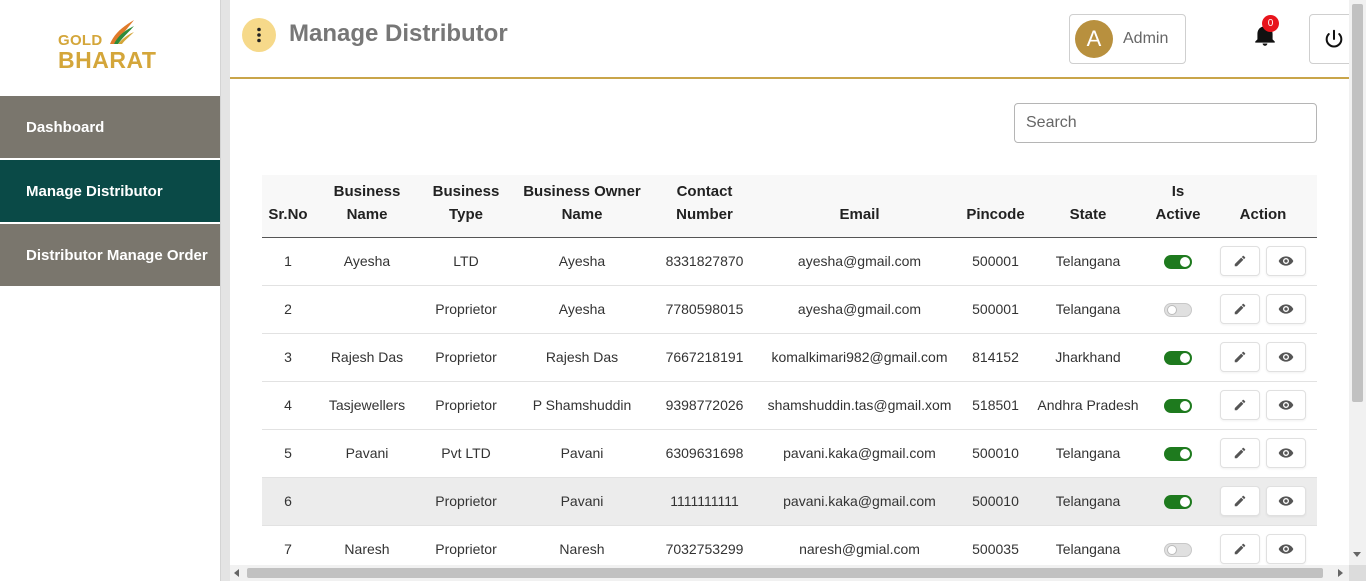 The image size is (1366, 581). I want to click on col-action: Action, so click(1263, 206).